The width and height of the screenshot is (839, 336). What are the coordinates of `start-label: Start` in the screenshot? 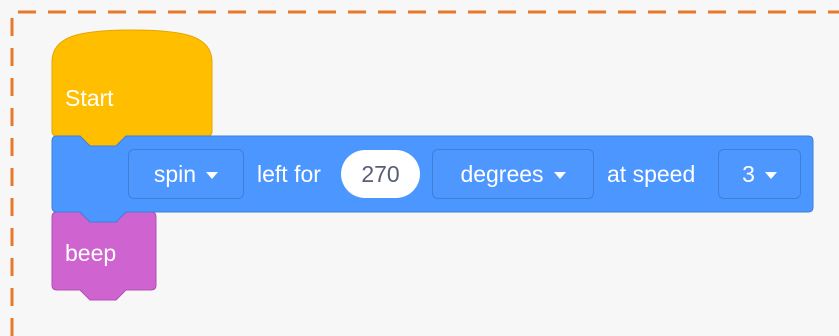 It's located at (89, 98).